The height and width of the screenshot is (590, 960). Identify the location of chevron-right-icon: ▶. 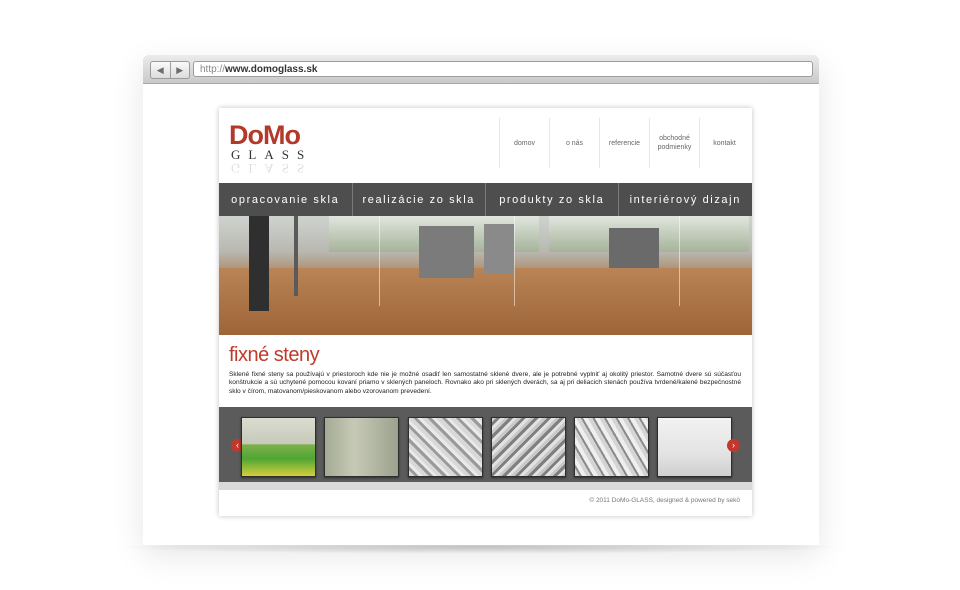
(180, 69).